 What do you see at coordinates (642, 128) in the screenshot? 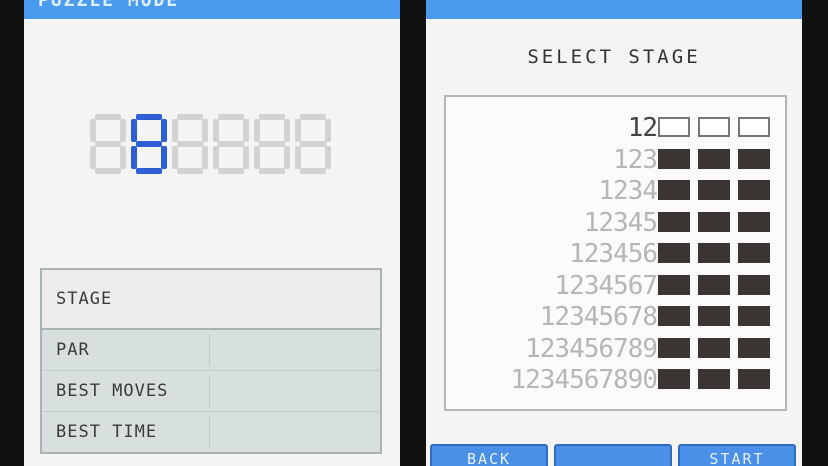
I see `stage-number-label: 12` at bounding box center [642, 128].